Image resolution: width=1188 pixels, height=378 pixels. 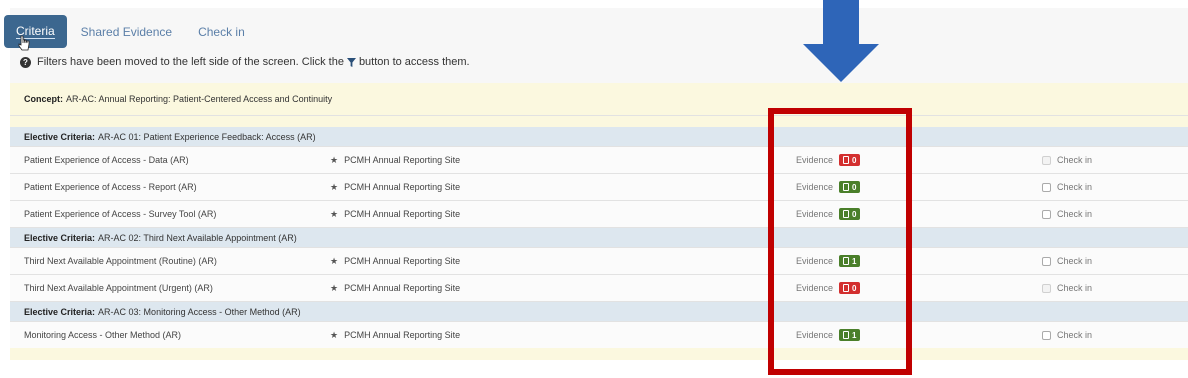 What do you see at coordinates (43, 99) in the screenshot?
I see `concept-label: Concept:` at bounding box center [43, 99].